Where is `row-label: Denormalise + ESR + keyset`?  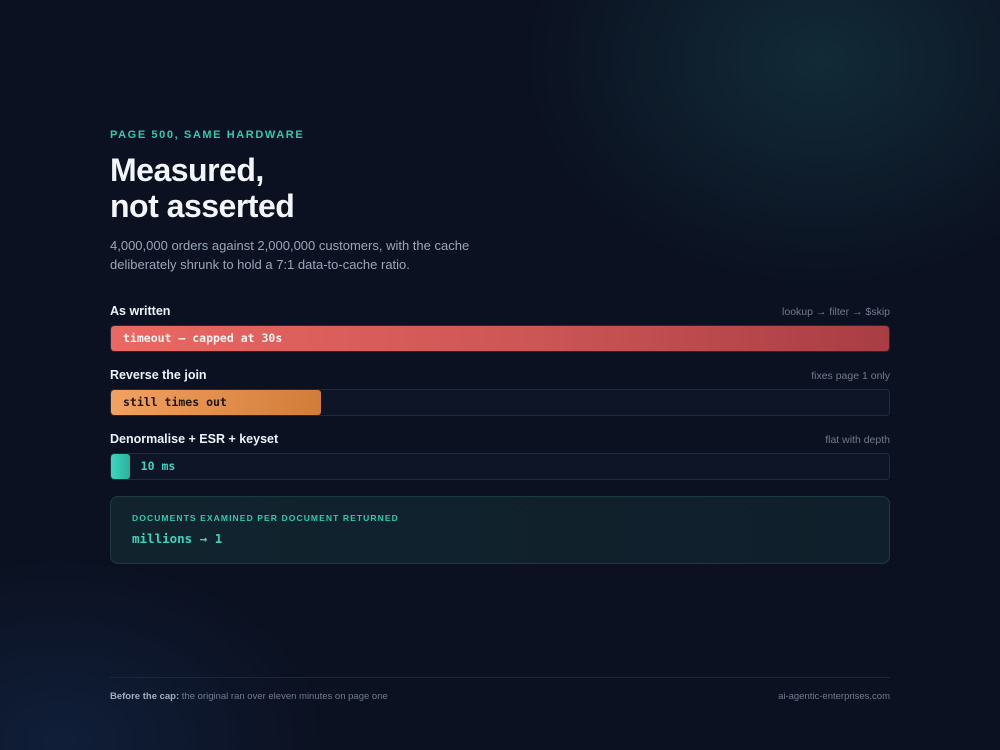 row-label: Denormalise + ESR + keyset is located at coordinates (194, 439).